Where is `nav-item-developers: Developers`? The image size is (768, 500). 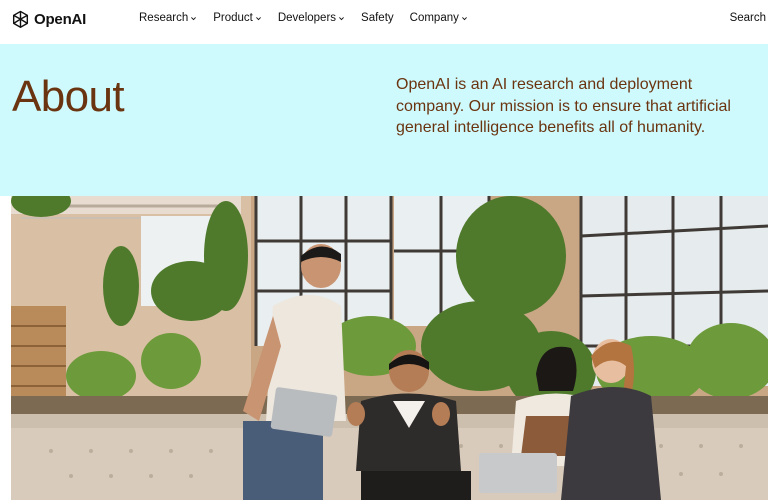 nav-item-developers: Developers is located at coordinates (311, 18).